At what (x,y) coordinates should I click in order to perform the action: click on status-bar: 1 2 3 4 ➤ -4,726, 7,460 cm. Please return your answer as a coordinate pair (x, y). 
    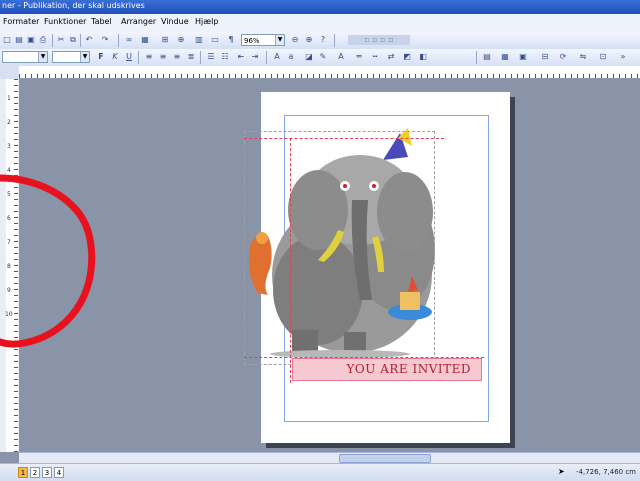
    Looking at the image, I should click on (320, 472).